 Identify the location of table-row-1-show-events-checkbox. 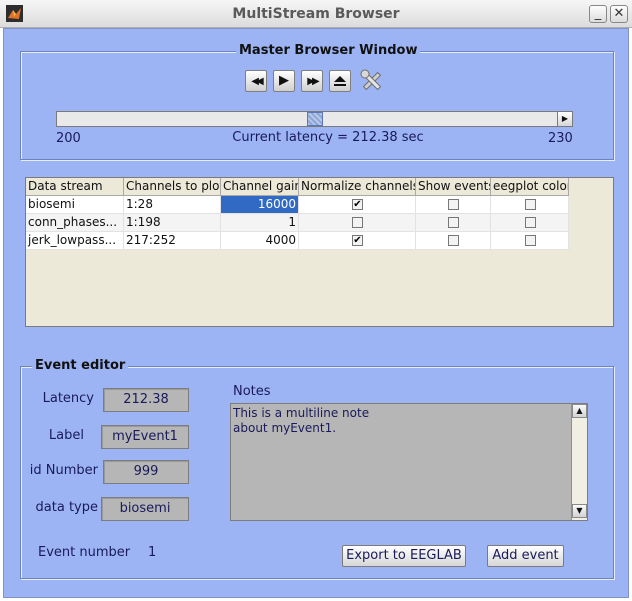
(453, 204).